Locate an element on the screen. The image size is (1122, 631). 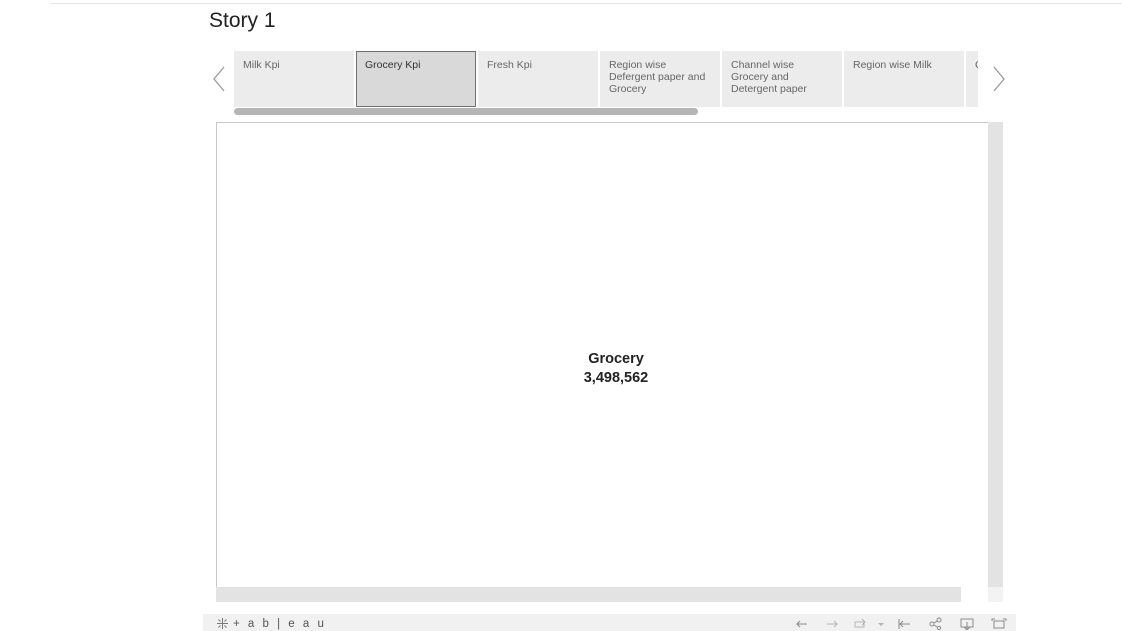
revert-icon is located at coordinates (861, 623).